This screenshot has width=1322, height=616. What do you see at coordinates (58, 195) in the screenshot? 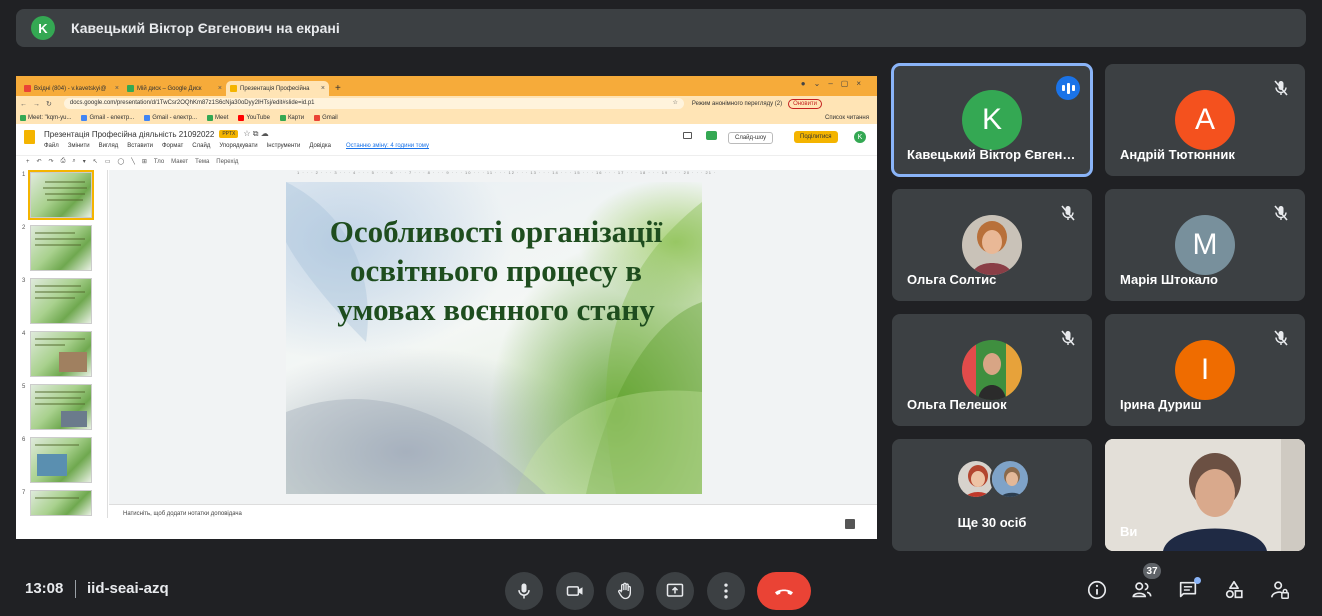
I see `slide-thumbnail: 1` at bounding box center [58, 195].